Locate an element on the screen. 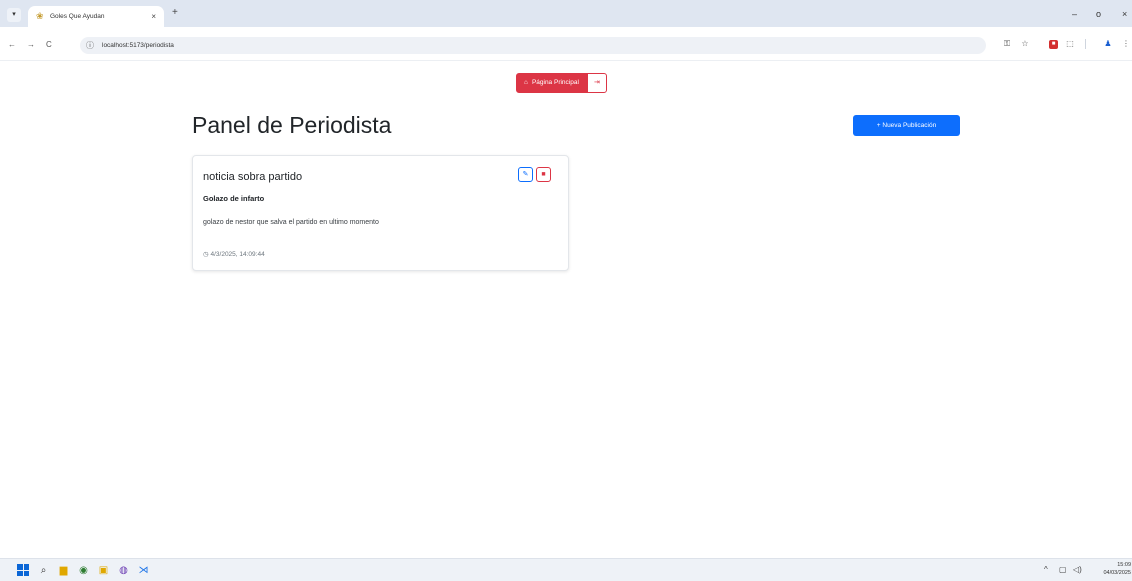  reload-icon: C is located at coordinates (49, 45).